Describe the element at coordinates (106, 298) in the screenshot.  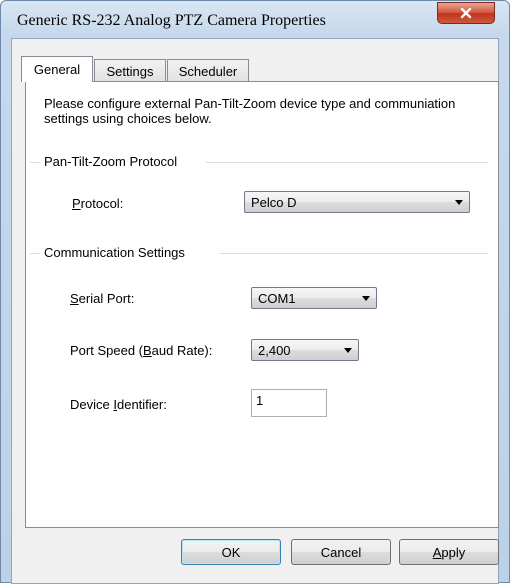
I see `label-text: erial Port:` at that location.